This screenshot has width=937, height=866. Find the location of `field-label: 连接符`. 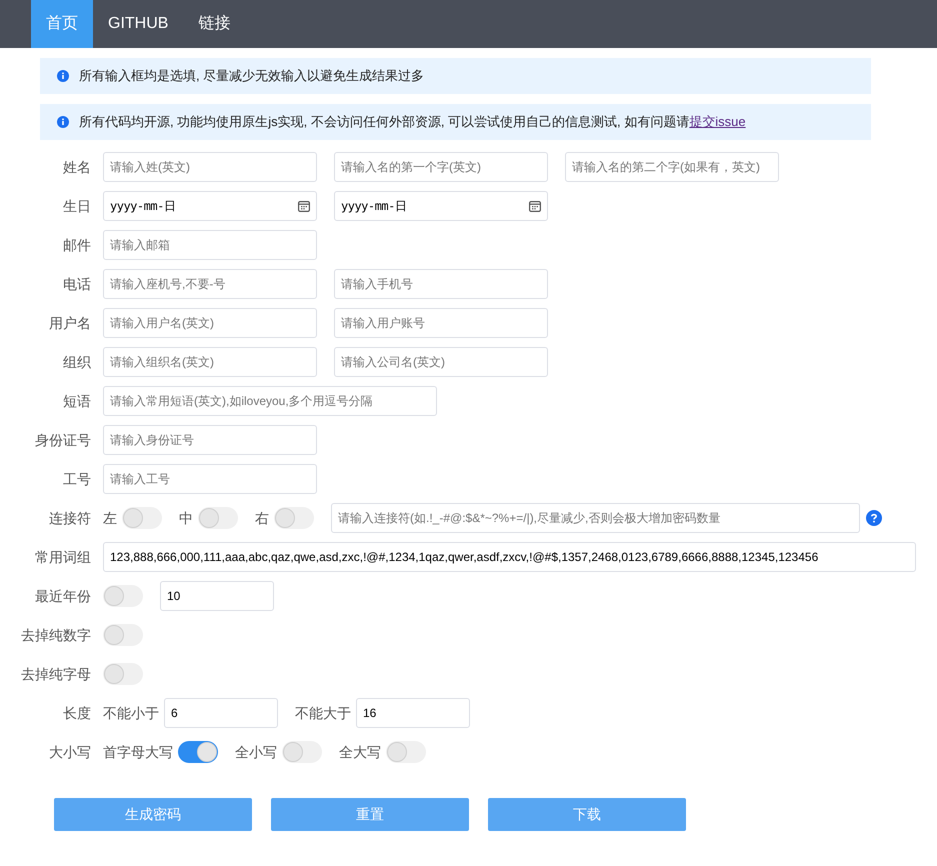

field-label: 连接符 is located at coordinates (69, 518).